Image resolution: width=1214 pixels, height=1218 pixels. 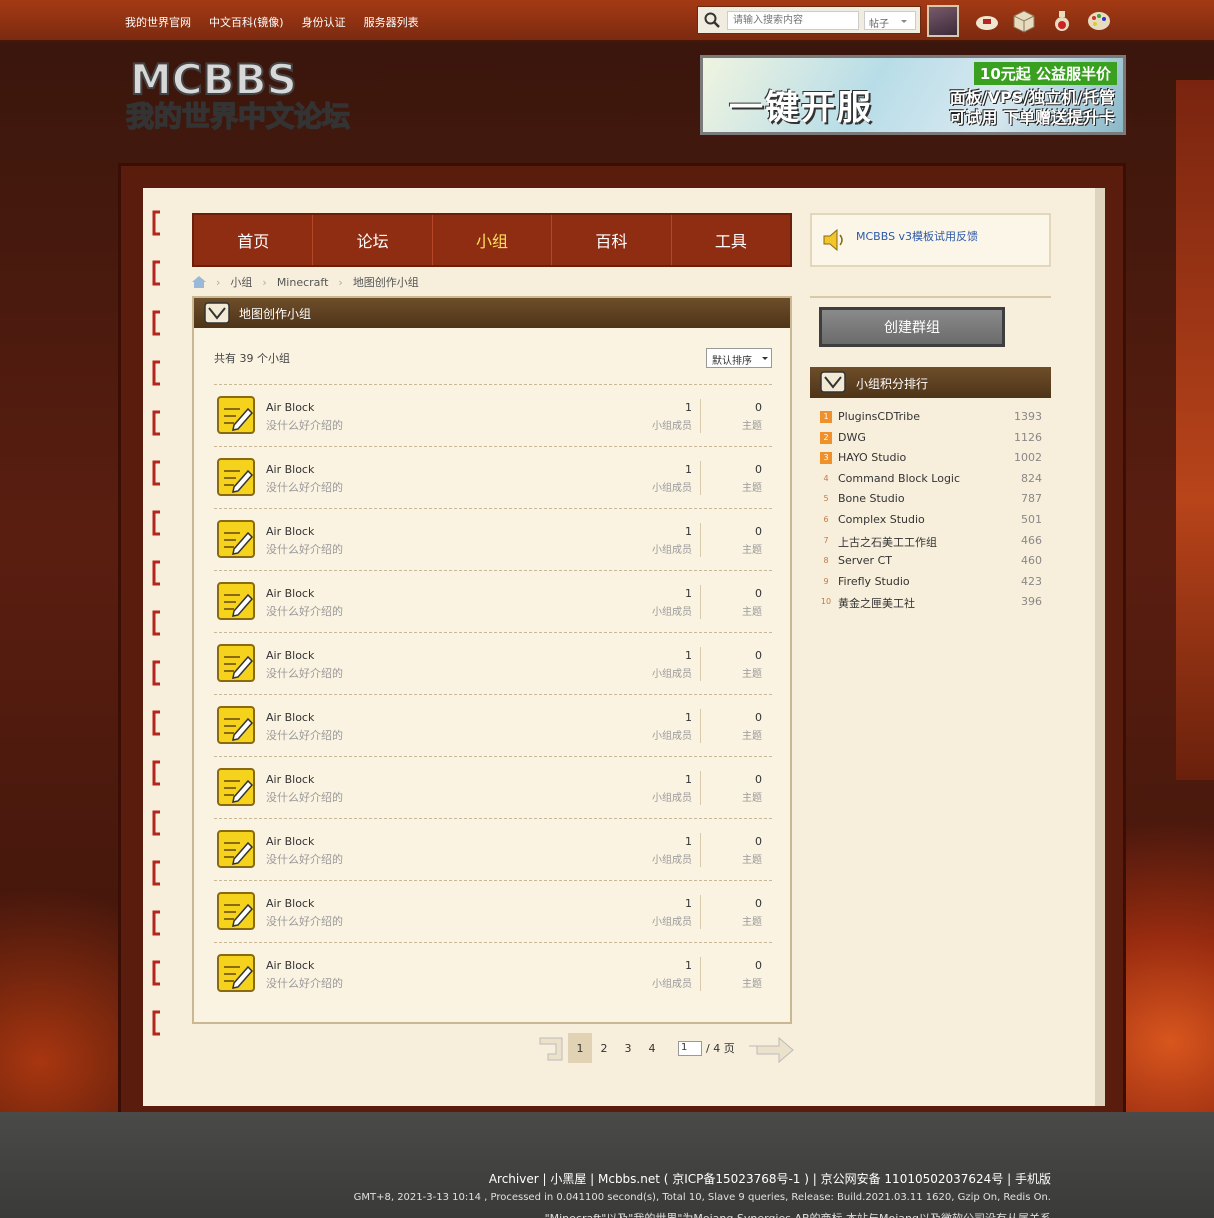 I want to click on breadcrumb-groups: 小组, so click(x=241, y=282).